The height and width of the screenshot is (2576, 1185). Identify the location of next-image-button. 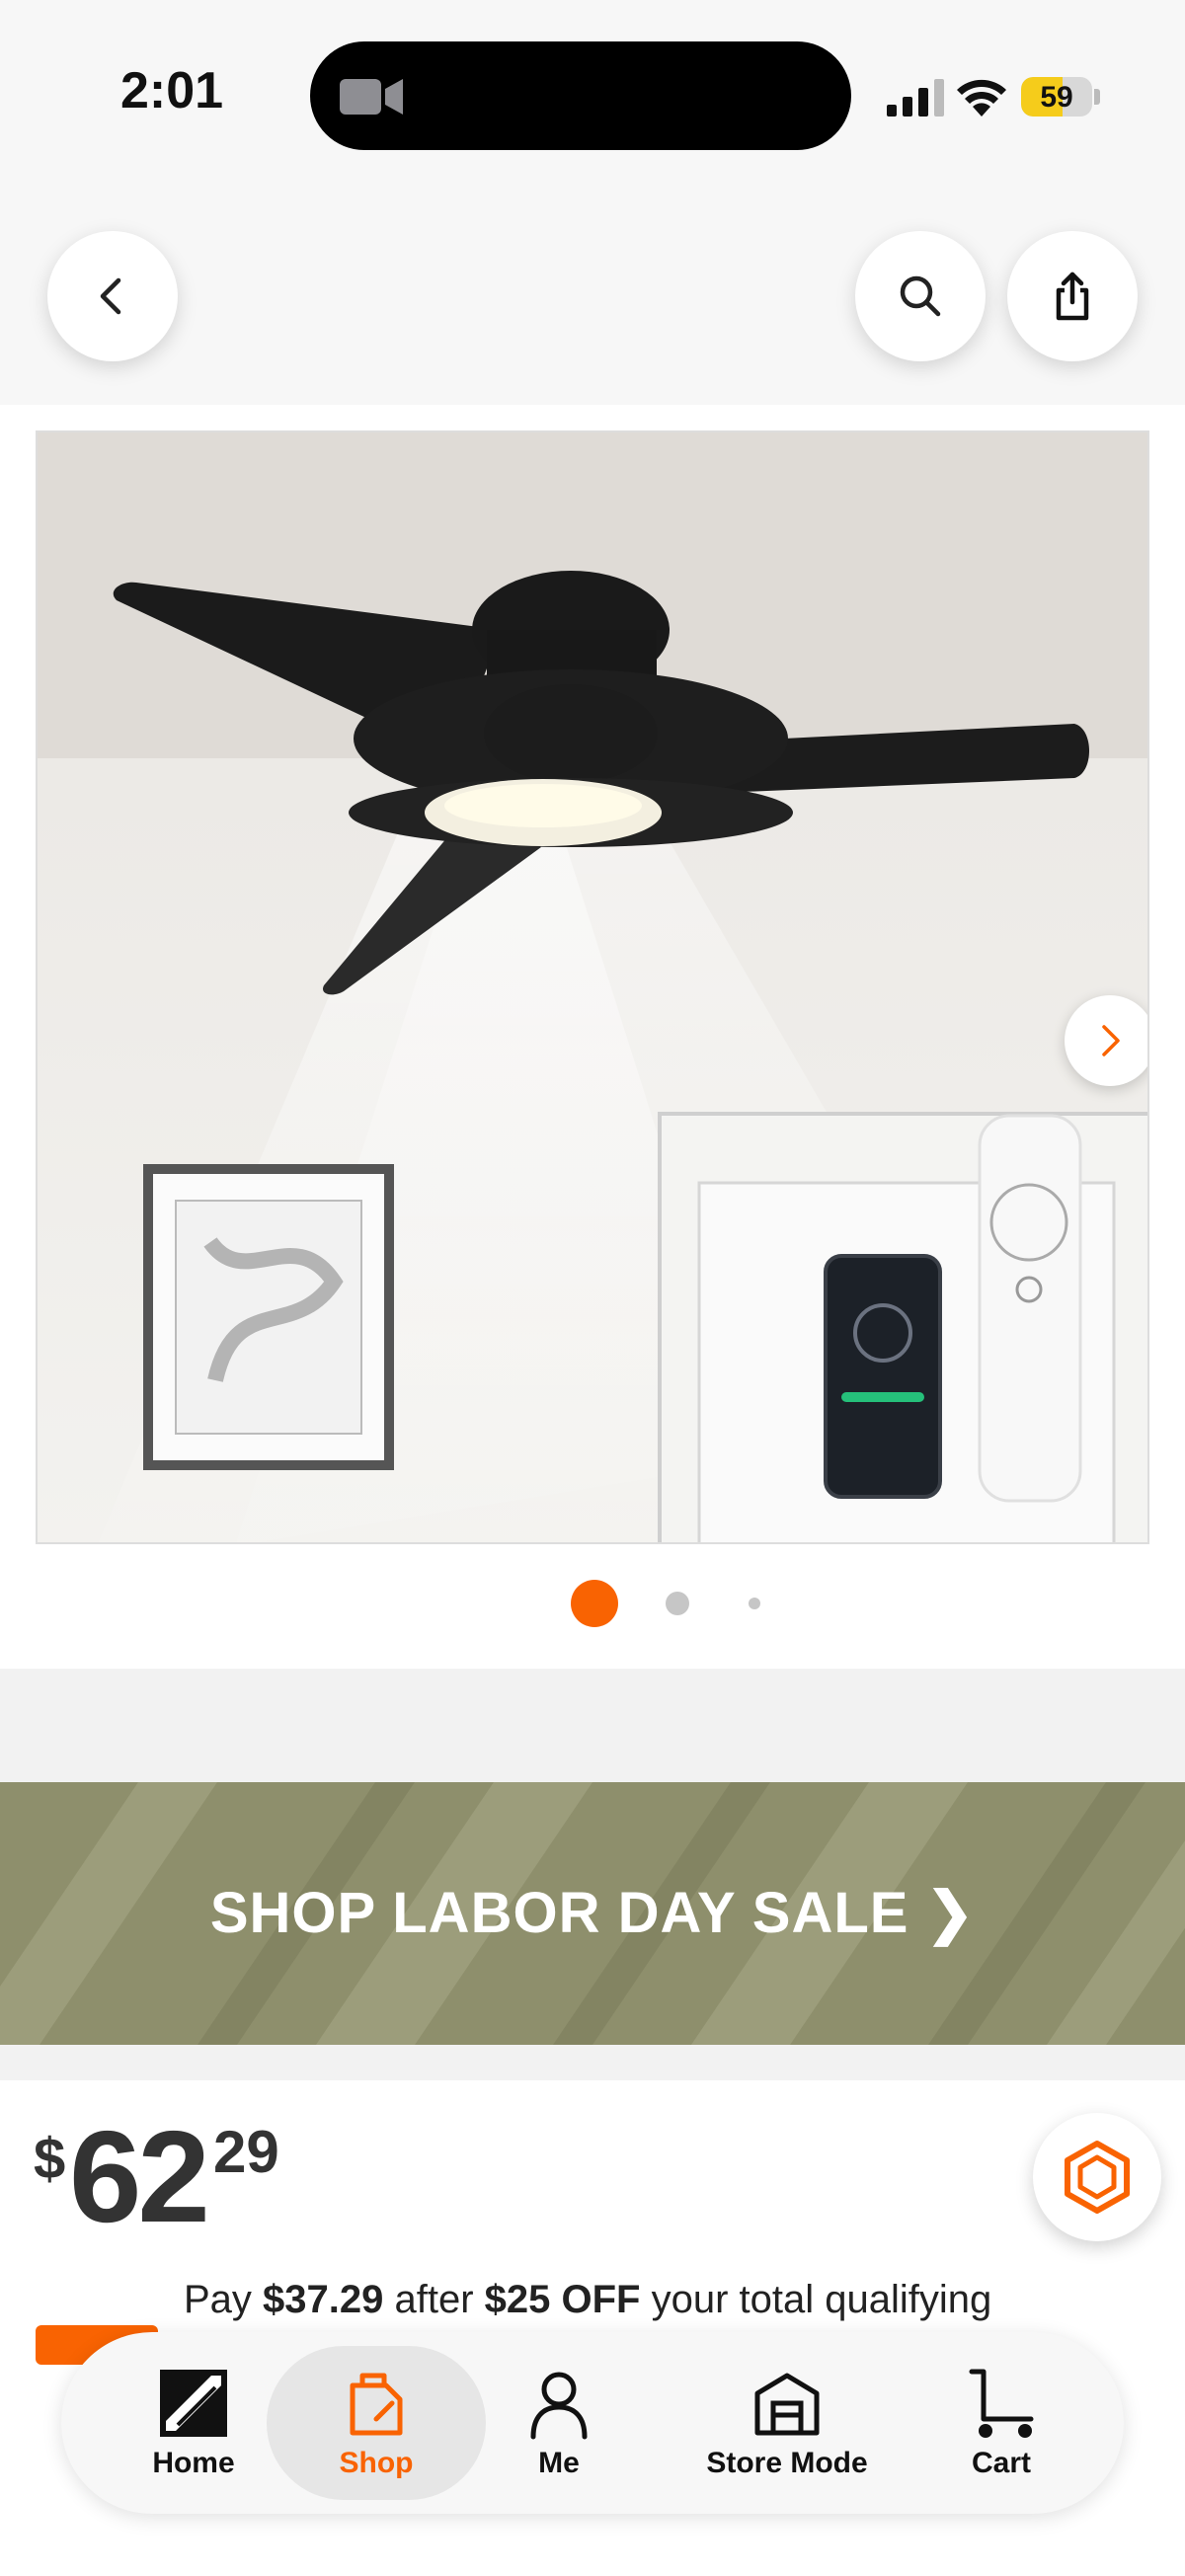
(1106, 1040).